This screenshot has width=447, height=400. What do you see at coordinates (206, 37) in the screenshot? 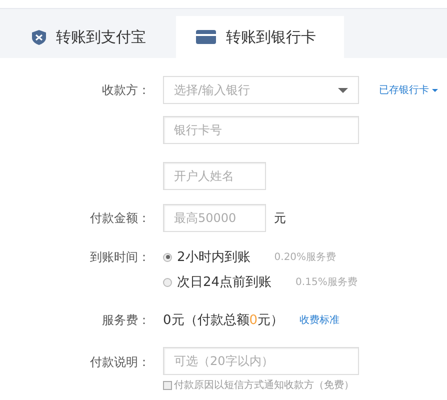
I see `card-icon` at bounding box center [206, 37].